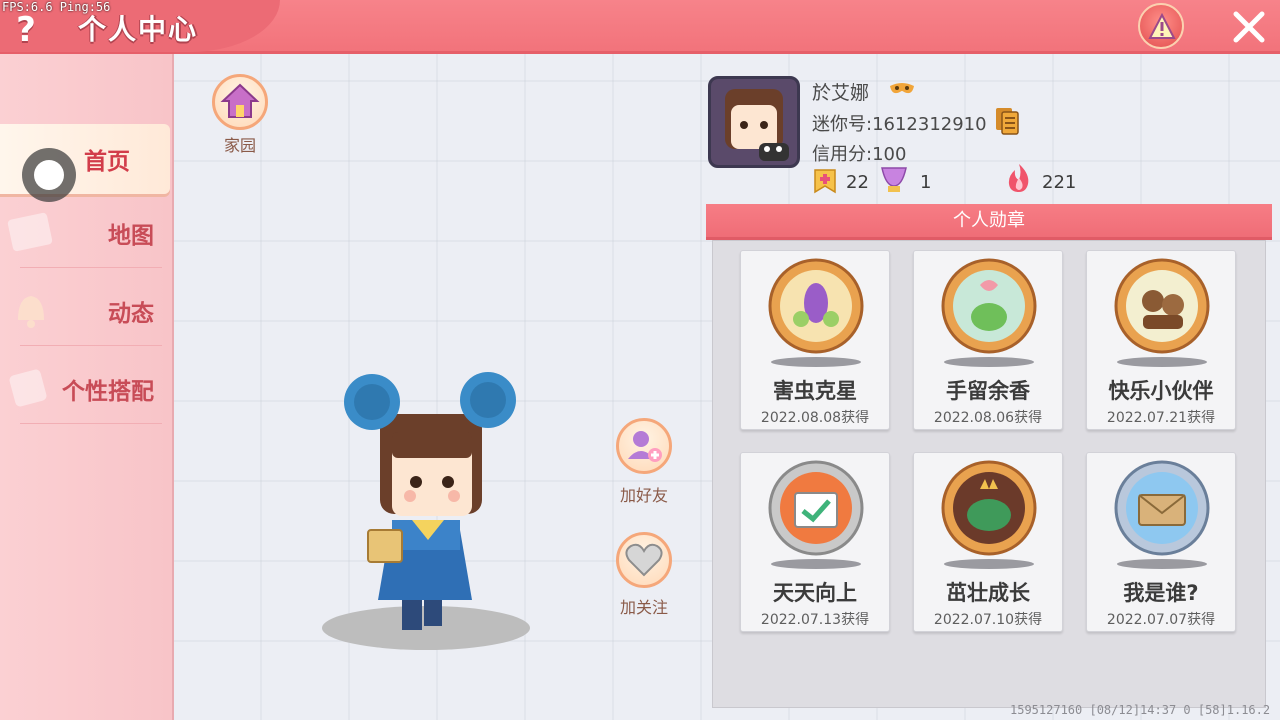 This screenshot has width=1280, height=720. What do you see at coordinates (988, 391) in the screenshot?
I see `medal-name: 手留余香` at bounding box center [988, 391].